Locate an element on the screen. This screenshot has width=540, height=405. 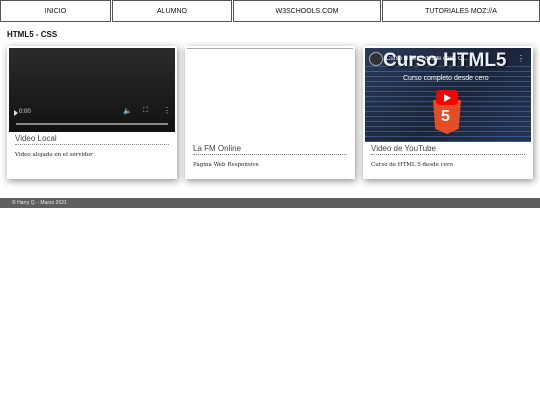
nav-tutoriales-mozilla: TUTORIALES MOZ://A is located at coordinates (461, 11).